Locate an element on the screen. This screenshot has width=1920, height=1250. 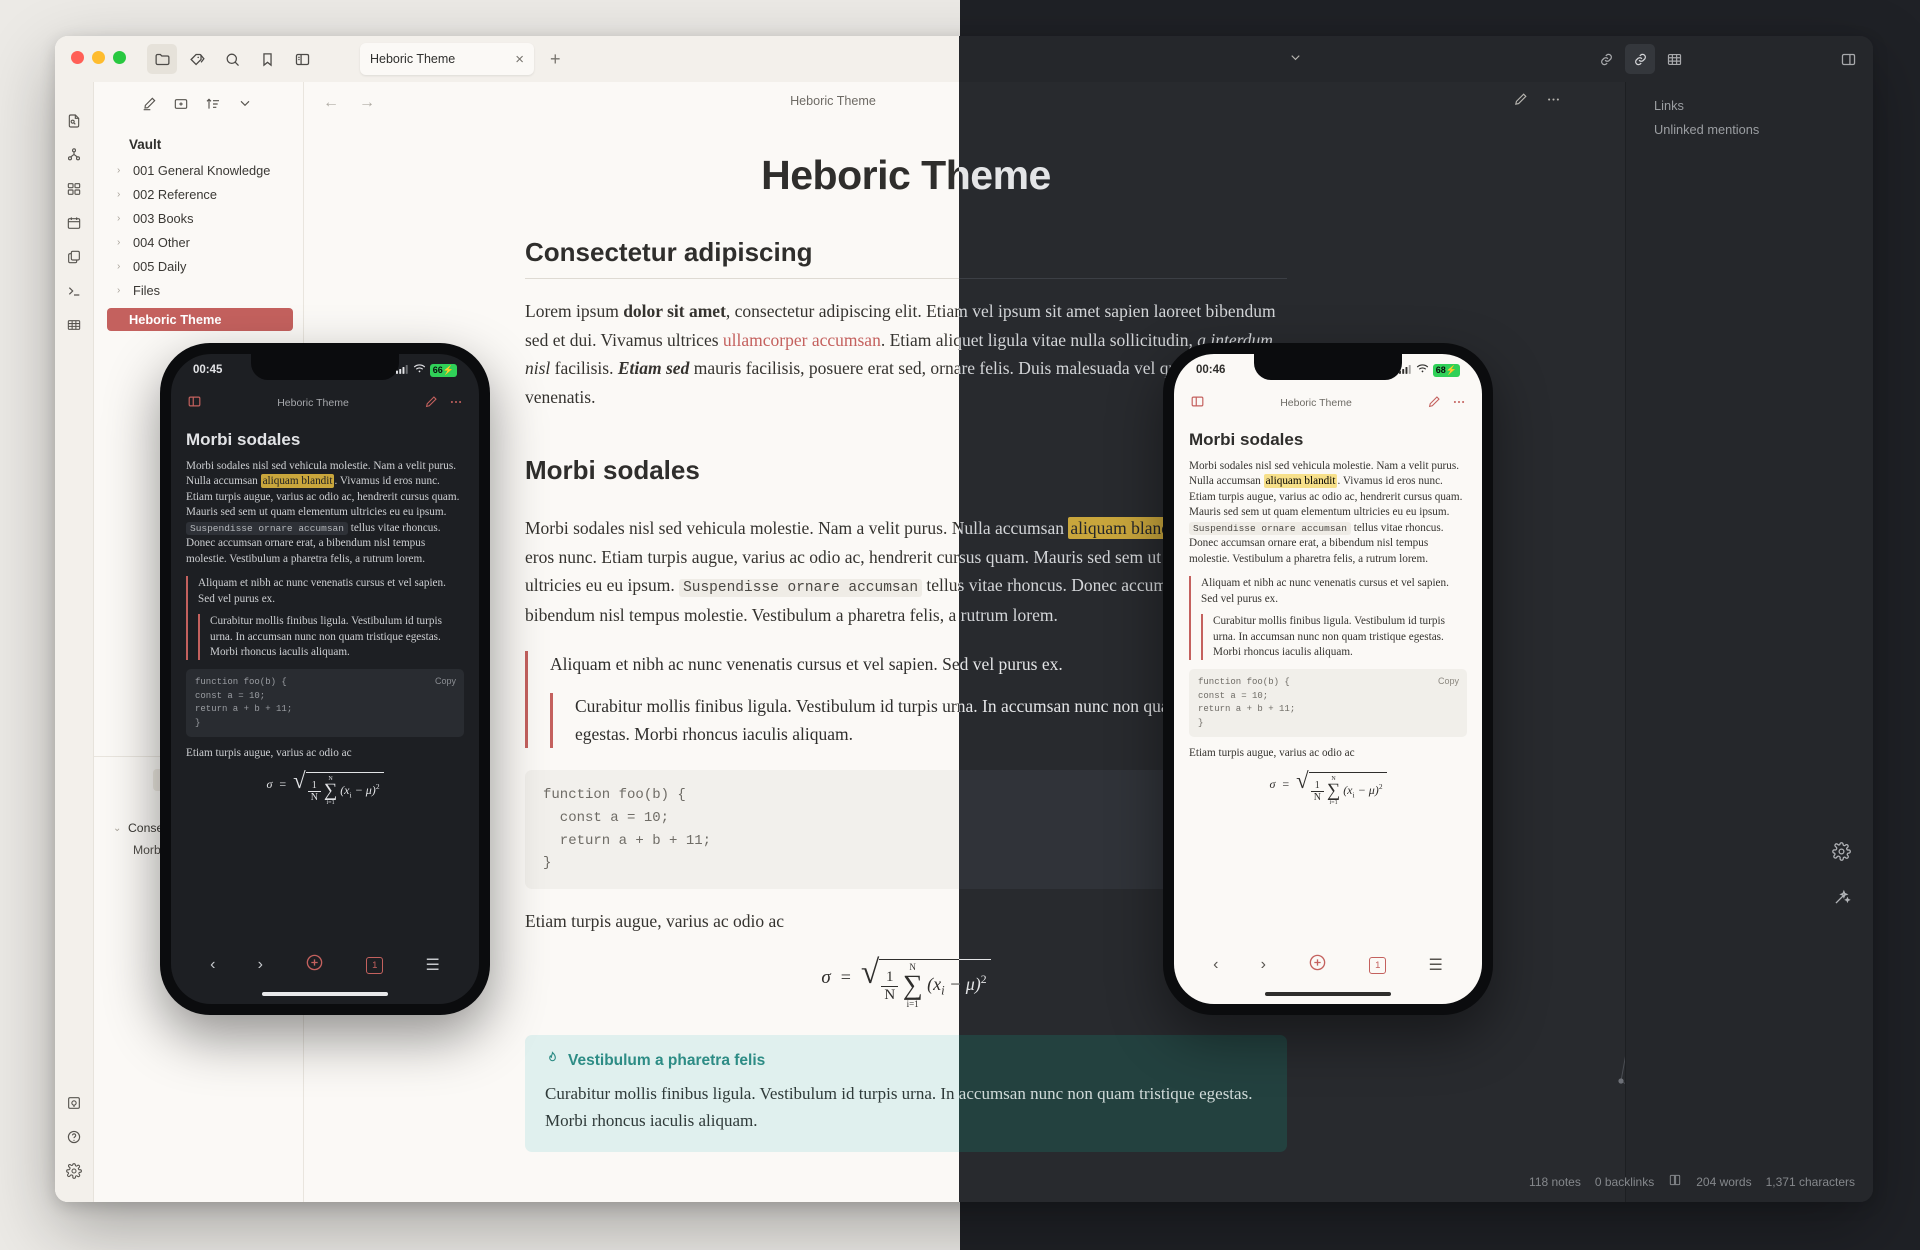
help-icon is located at coordinates (74, 1137).